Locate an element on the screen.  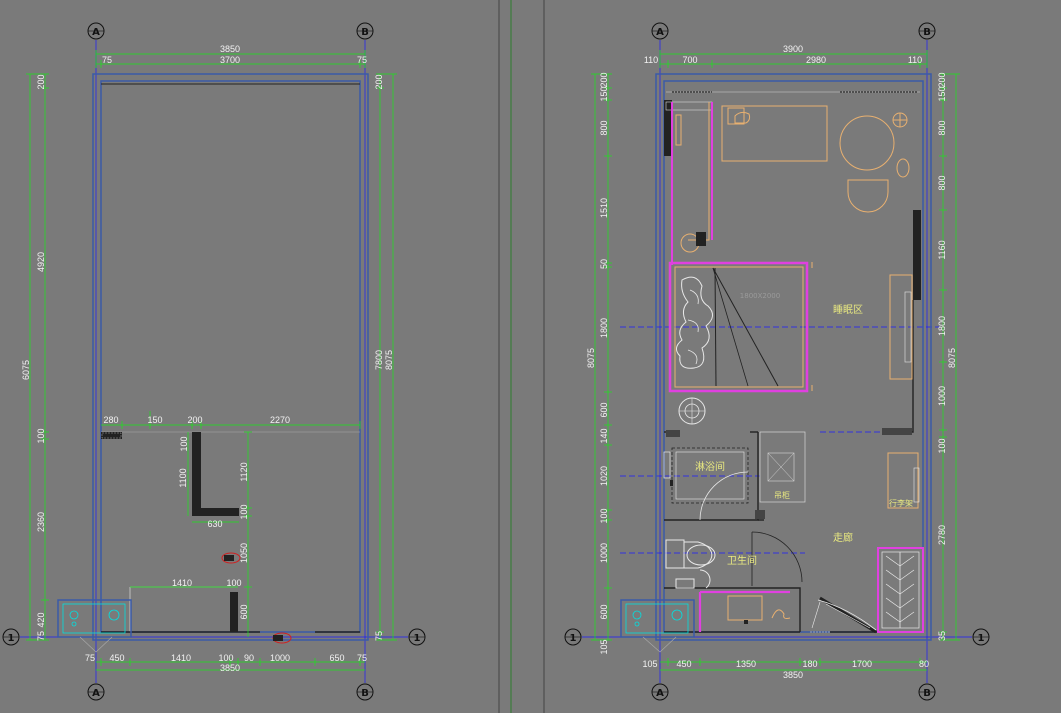
svg-text: 1100 is located at coordinates (183, 477).